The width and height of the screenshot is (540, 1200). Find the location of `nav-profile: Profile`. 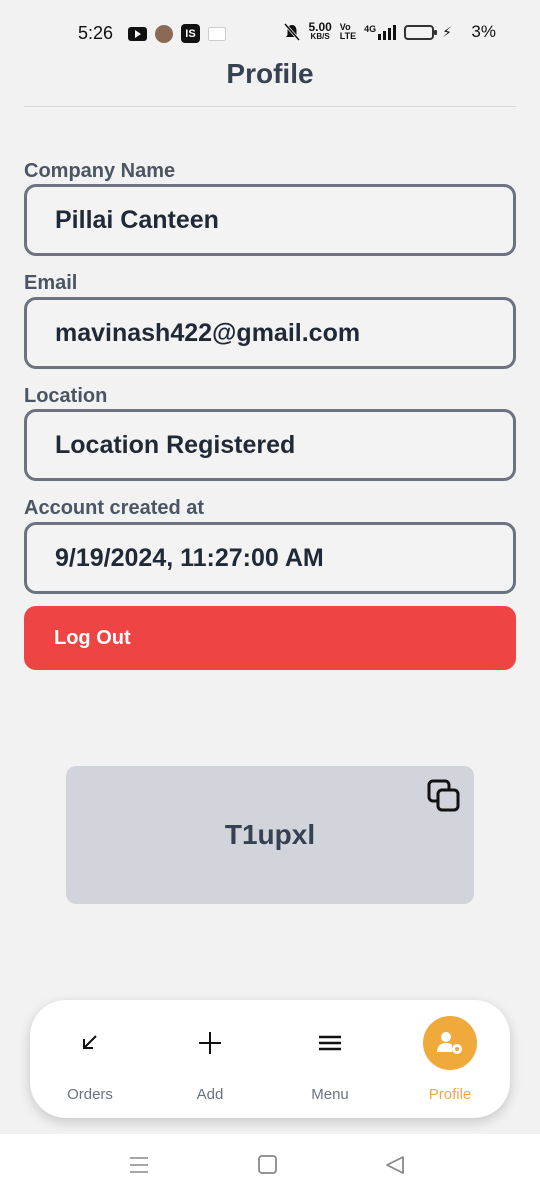

nav-profile: Profile is located at coordinates (450, 1059).